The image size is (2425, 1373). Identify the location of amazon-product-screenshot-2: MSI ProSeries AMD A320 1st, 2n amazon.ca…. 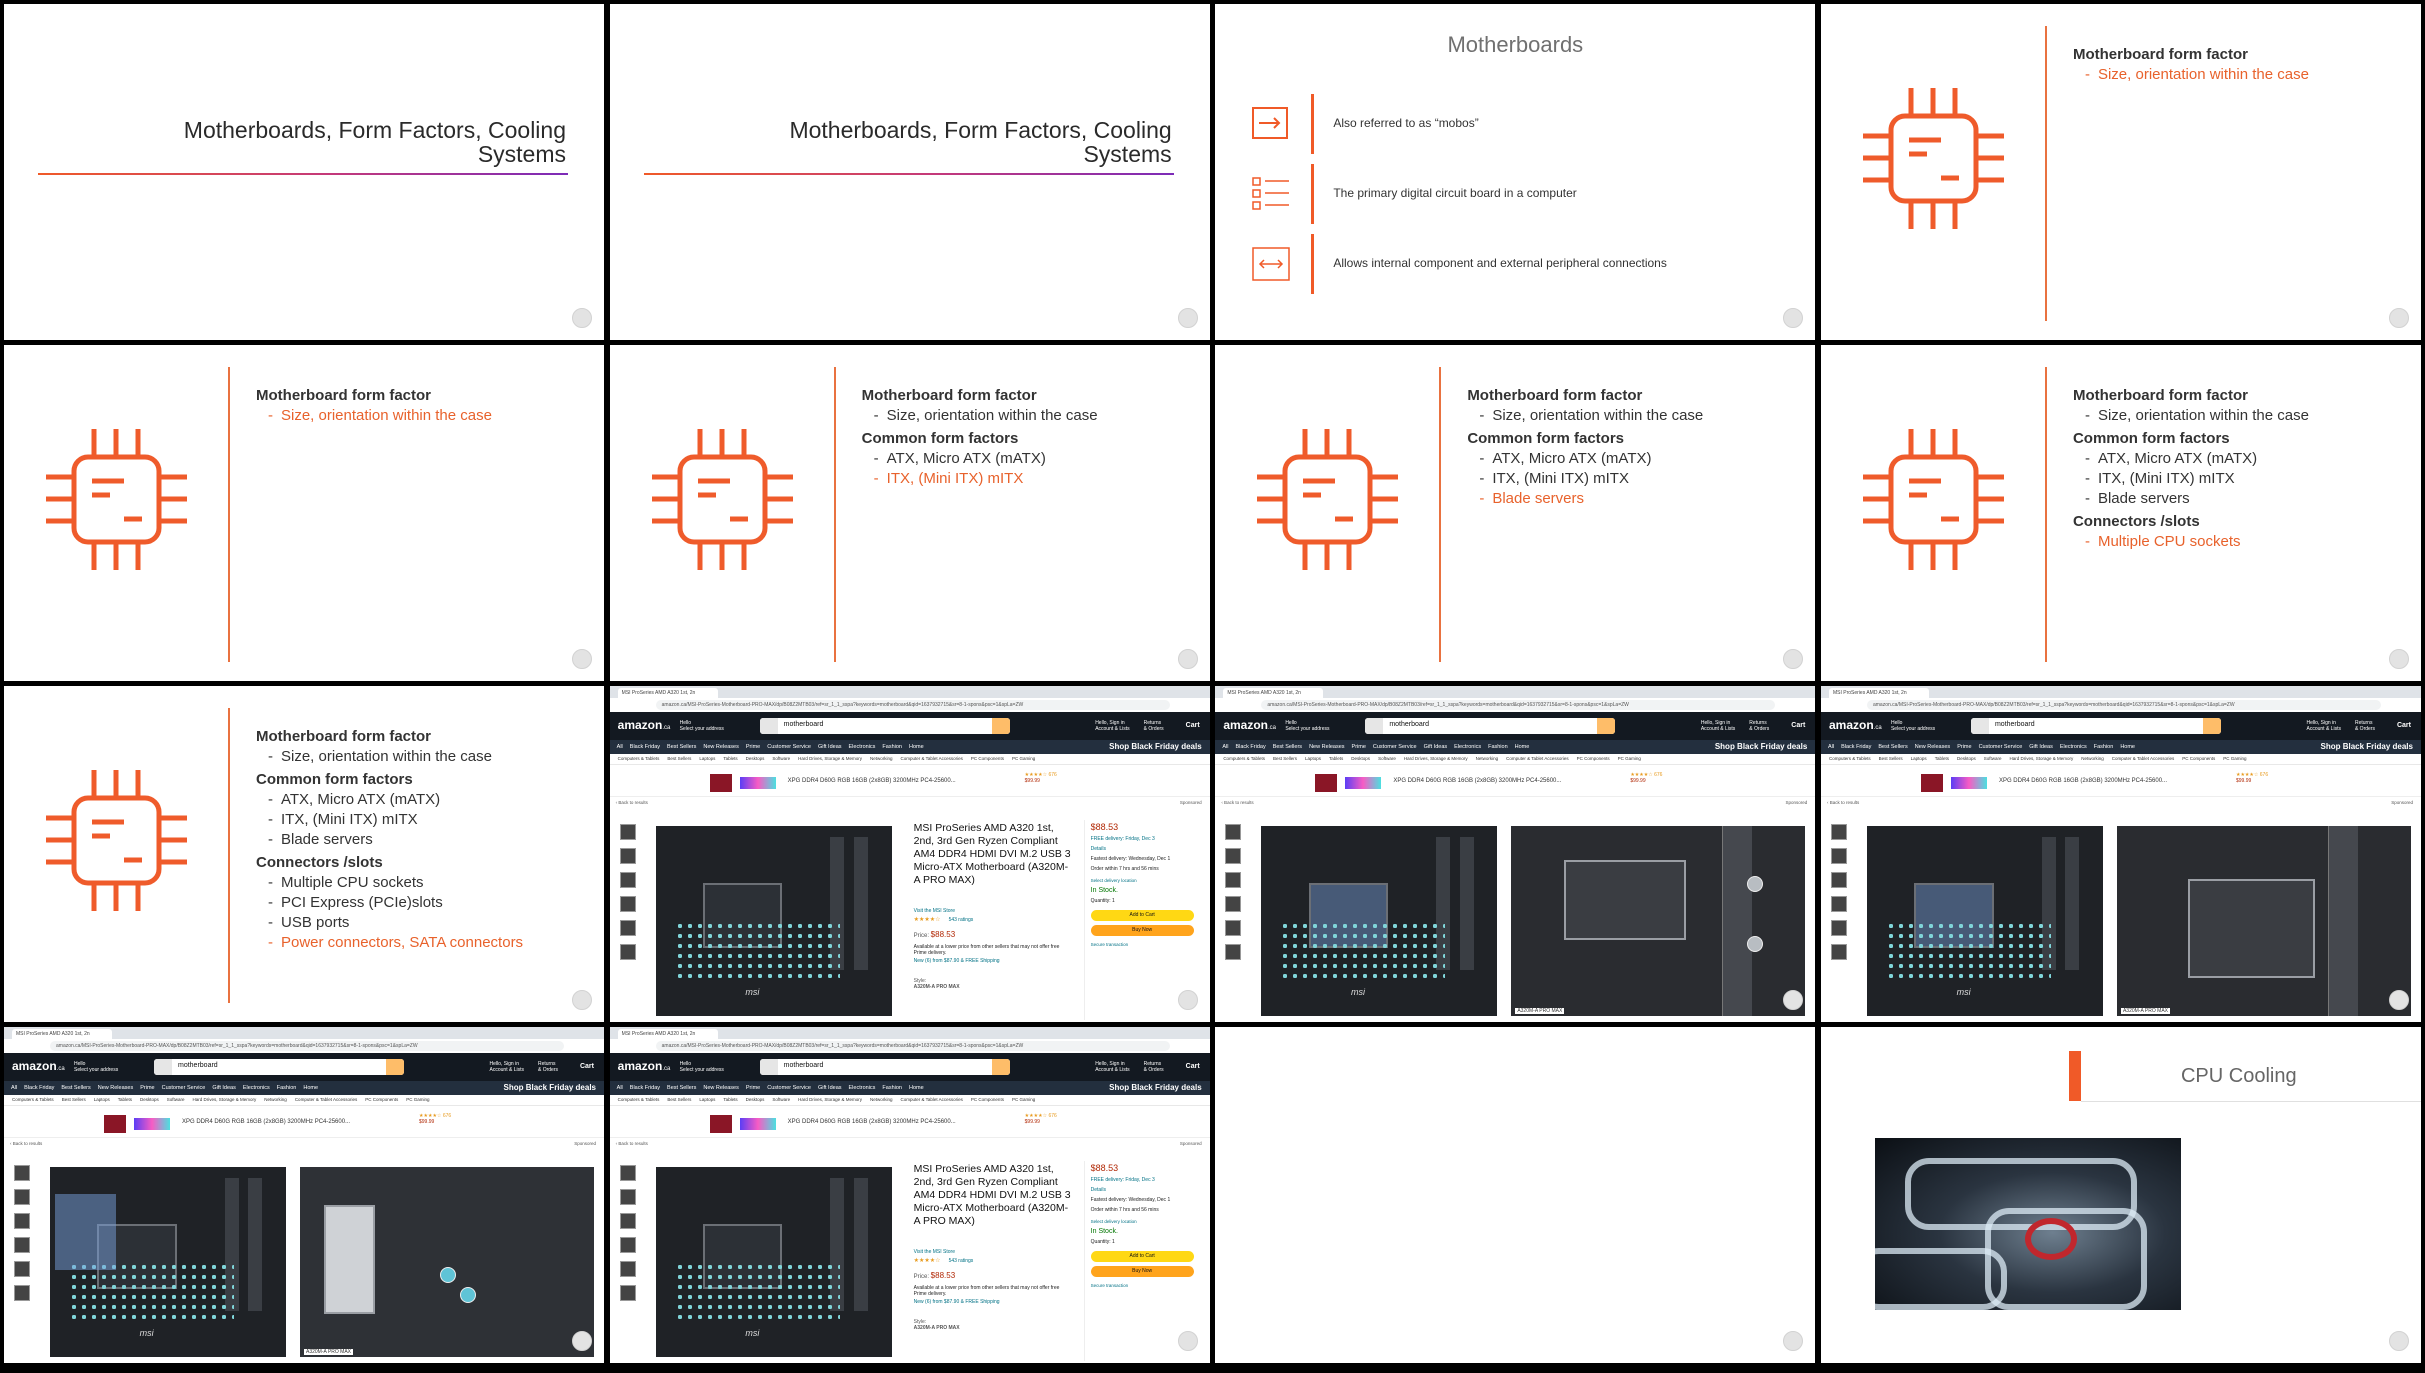
(909, 1195).